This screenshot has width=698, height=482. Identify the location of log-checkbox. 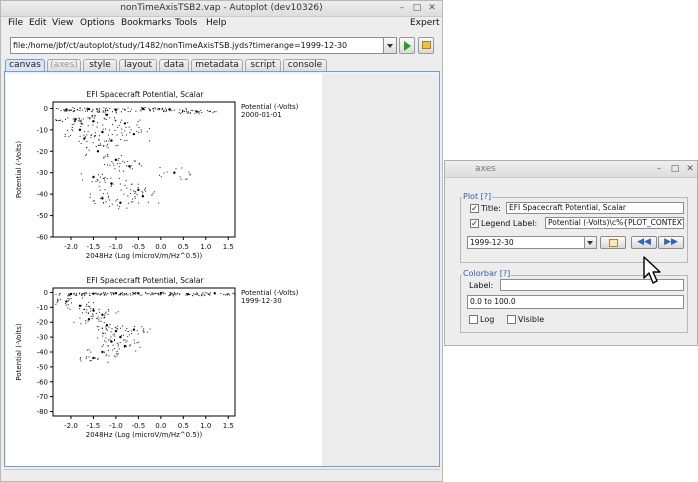
(473, 319).